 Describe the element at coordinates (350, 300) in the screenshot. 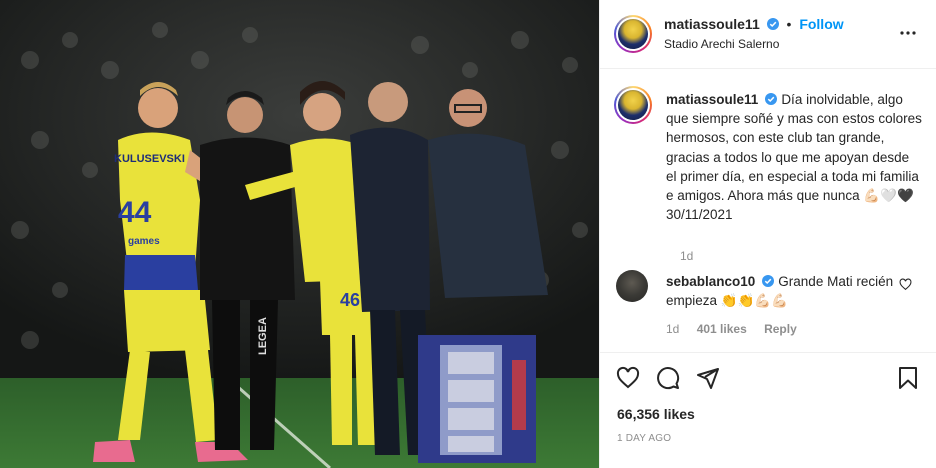

I see `svg-text: 46` at that location.